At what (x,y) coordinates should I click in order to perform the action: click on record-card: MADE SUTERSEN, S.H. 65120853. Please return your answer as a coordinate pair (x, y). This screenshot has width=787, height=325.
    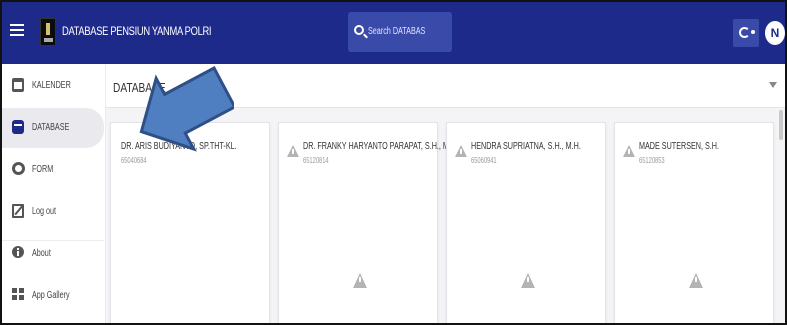
    Looking at the image, I should click on (694, 222).